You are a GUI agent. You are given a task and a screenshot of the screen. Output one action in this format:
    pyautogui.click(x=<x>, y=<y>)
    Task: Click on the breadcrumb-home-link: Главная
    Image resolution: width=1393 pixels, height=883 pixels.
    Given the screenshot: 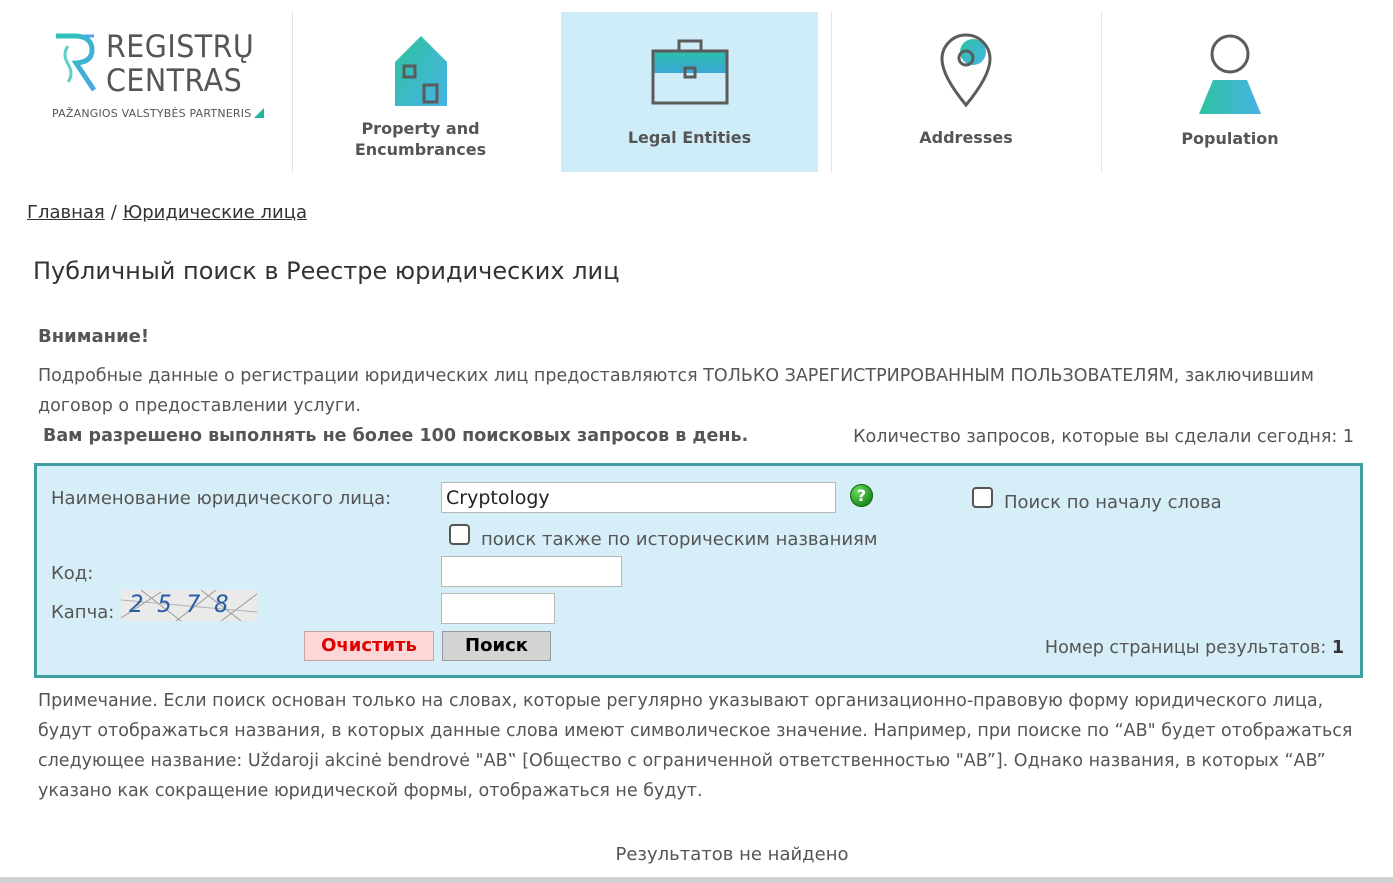 What is the action you would take?
    pyautogui.click(x=66, y=212)
    